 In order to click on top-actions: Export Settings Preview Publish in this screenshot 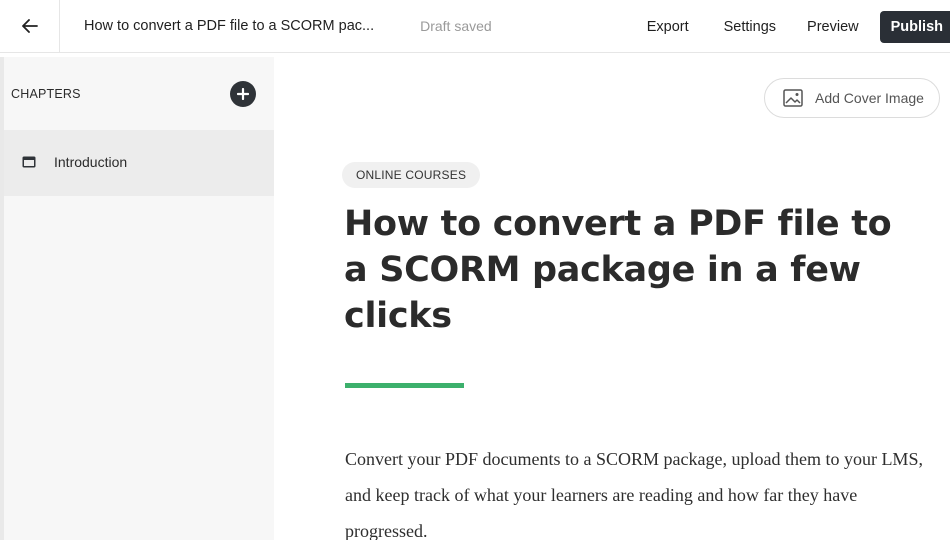, I will do `click(798, 26)`.